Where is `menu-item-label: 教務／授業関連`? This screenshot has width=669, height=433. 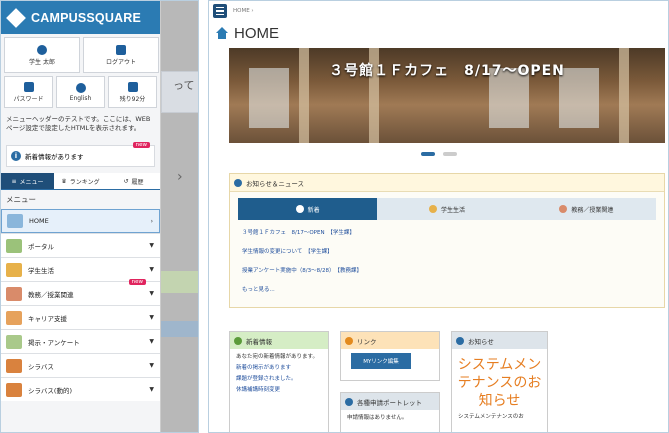 menu-item-label: 教務／授業関連 is located at coordinates (51, 294).